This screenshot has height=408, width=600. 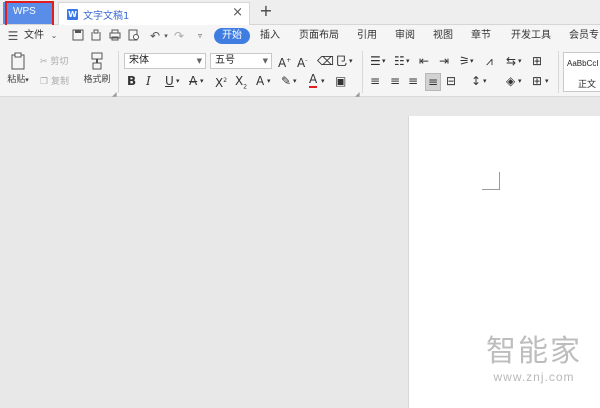 I want to click on watermark: 智能家 www.znj.com, so click(x=534, y=359).